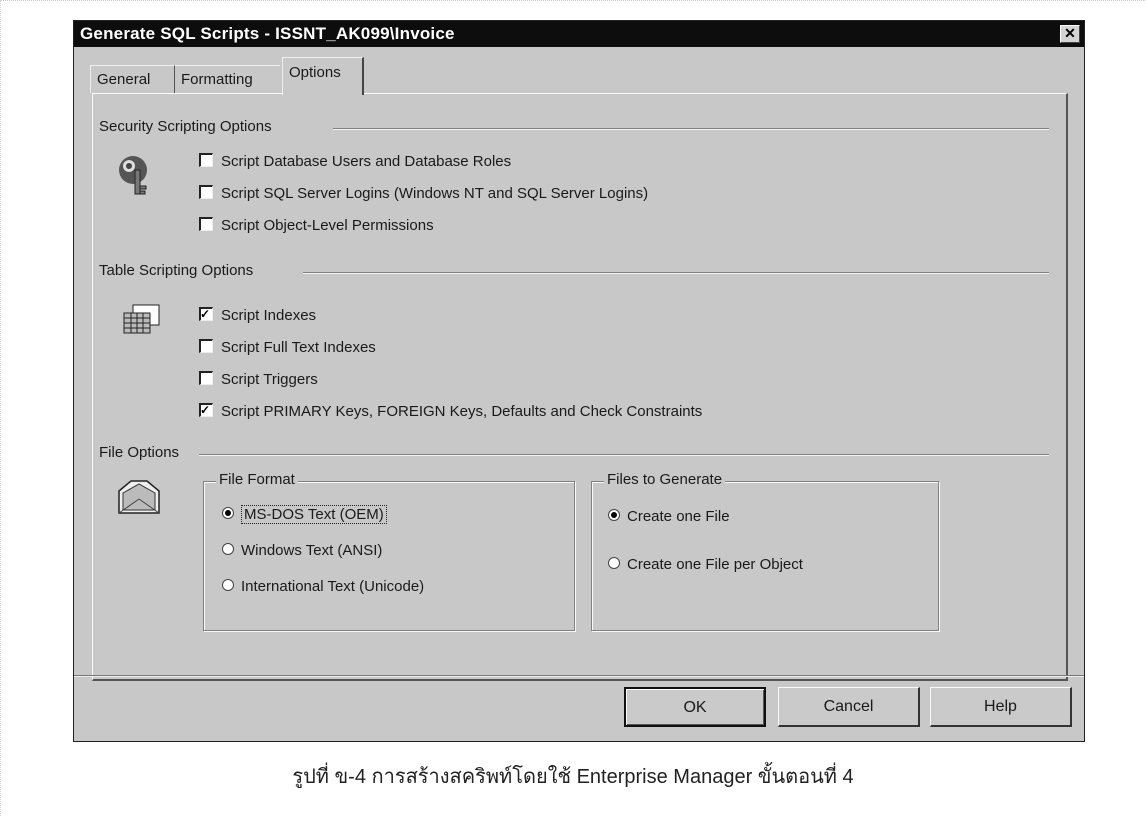  What do you see at coordinates (579, 676) in the screenshot?
I see `button-bar-divider` at bounding box center [579, 676].